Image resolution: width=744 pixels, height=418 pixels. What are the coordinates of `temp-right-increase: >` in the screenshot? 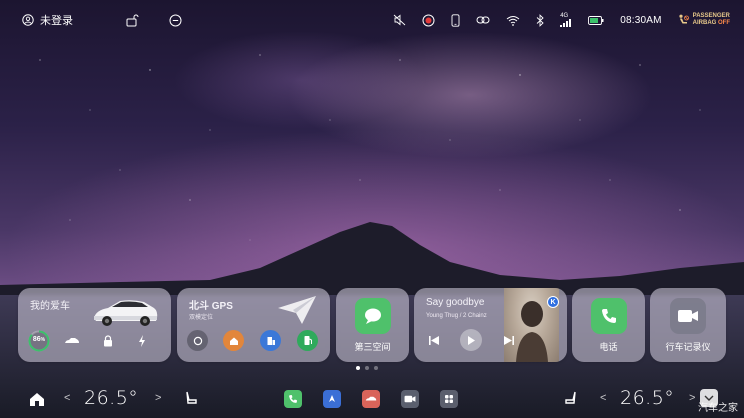 It's located at (692, 398).